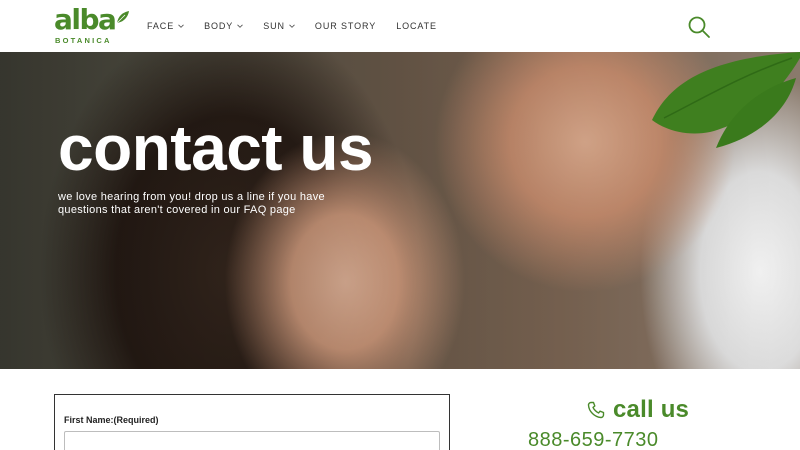 The height and width of the screenshot is (450, 800). Describe the element at coordinates (83, 40) in the screenshot. I see `logo-subline: BOTANICA` at that location.